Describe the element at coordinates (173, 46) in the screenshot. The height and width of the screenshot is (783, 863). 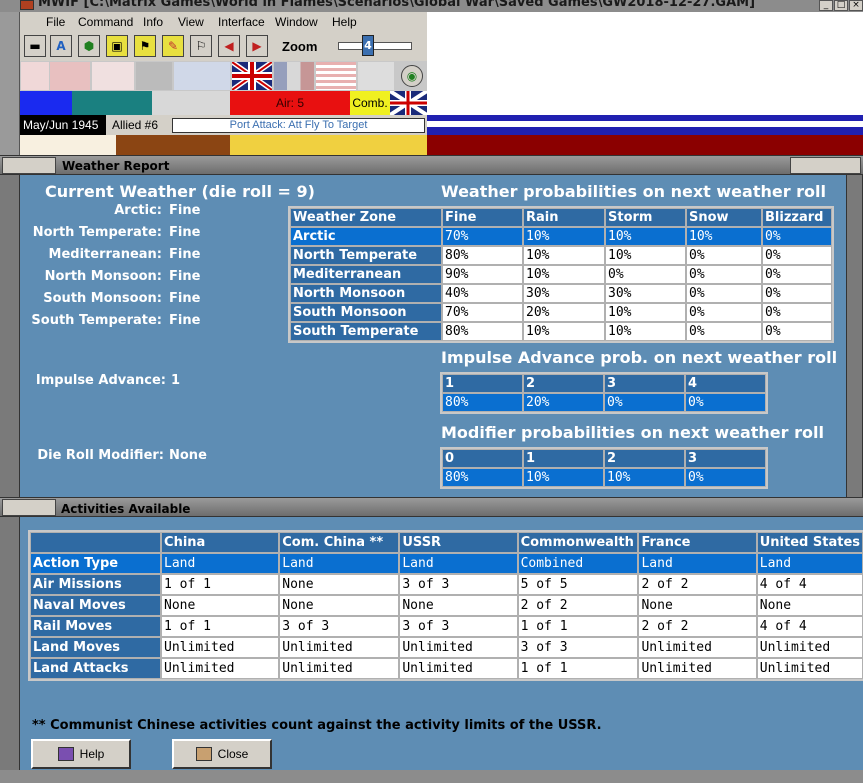
I see `pencil-icon: ✎` at that location.